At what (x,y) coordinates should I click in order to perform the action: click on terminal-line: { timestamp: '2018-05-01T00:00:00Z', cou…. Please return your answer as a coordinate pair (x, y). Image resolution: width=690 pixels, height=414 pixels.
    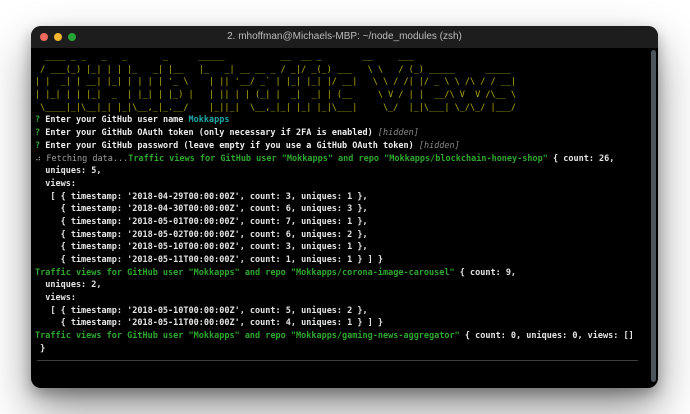
    Looking at the image, I should click on (344, 222).